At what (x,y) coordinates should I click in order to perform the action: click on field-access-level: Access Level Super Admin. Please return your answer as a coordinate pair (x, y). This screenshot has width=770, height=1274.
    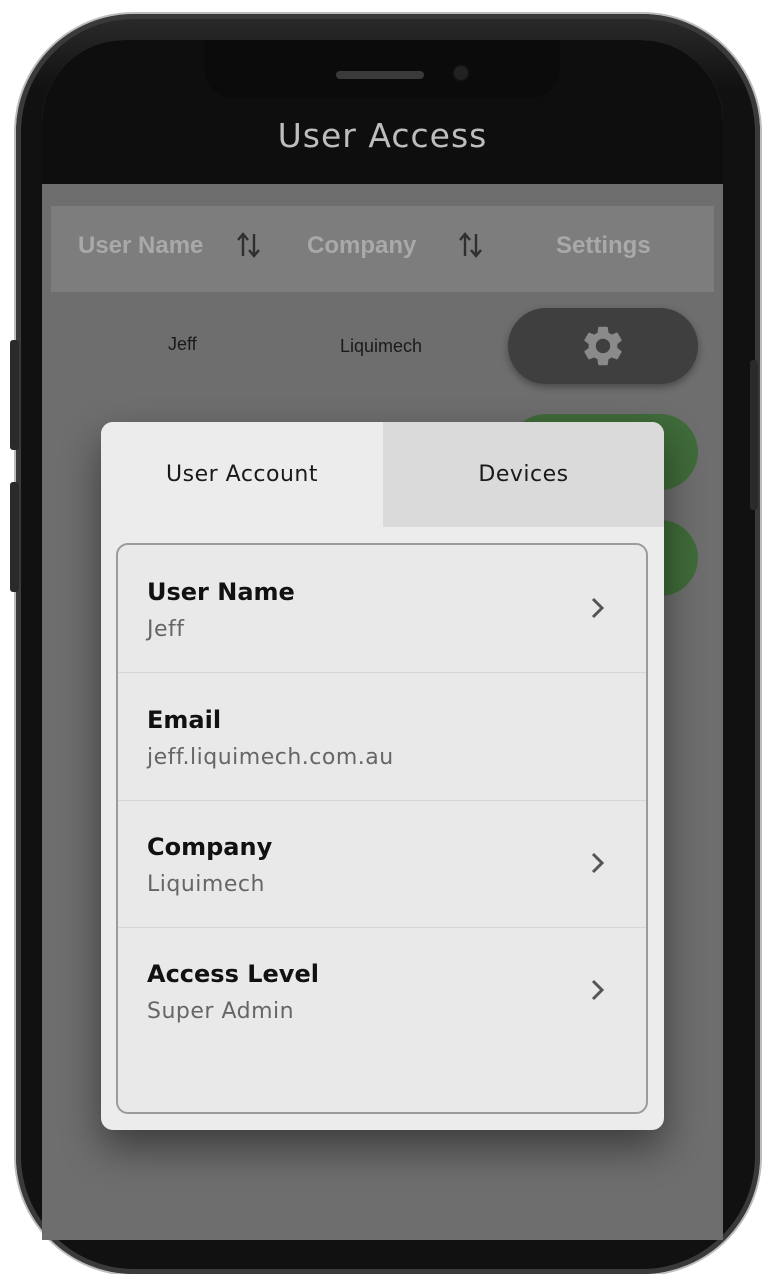
    Looking at the image, I should click on (382, 990).